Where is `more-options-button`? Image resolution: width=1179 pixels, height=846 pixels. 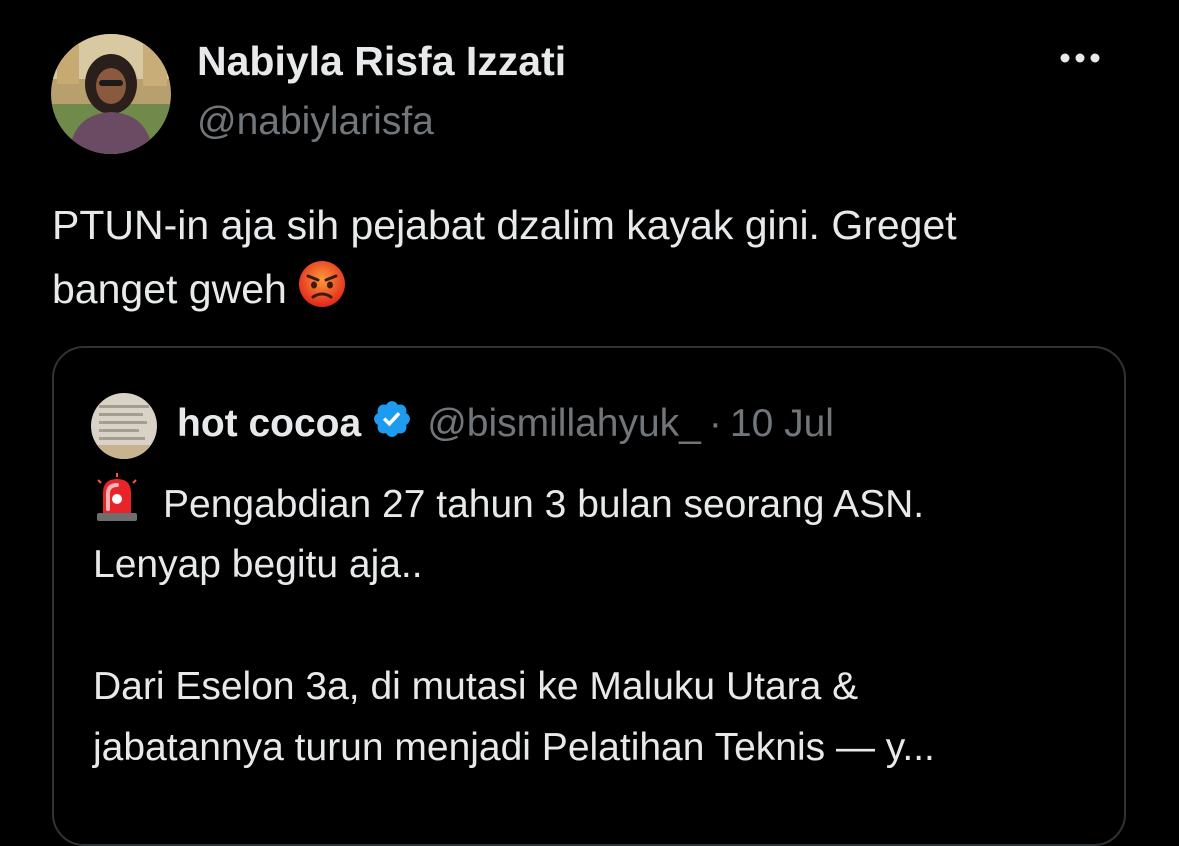
more-options-button is located at coordinates (1080, 58).